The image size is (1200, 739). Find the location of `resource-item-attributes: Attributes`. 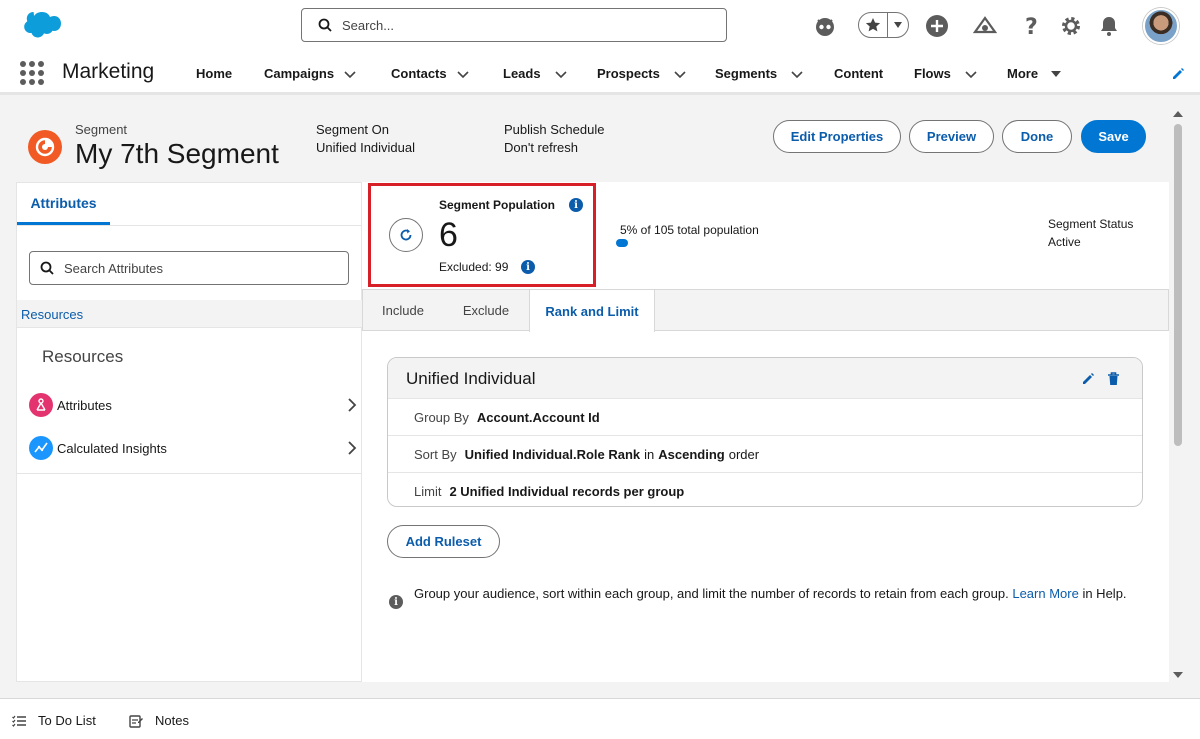

resource-item-attributes: Attributes is located at coordinates (194, 405).